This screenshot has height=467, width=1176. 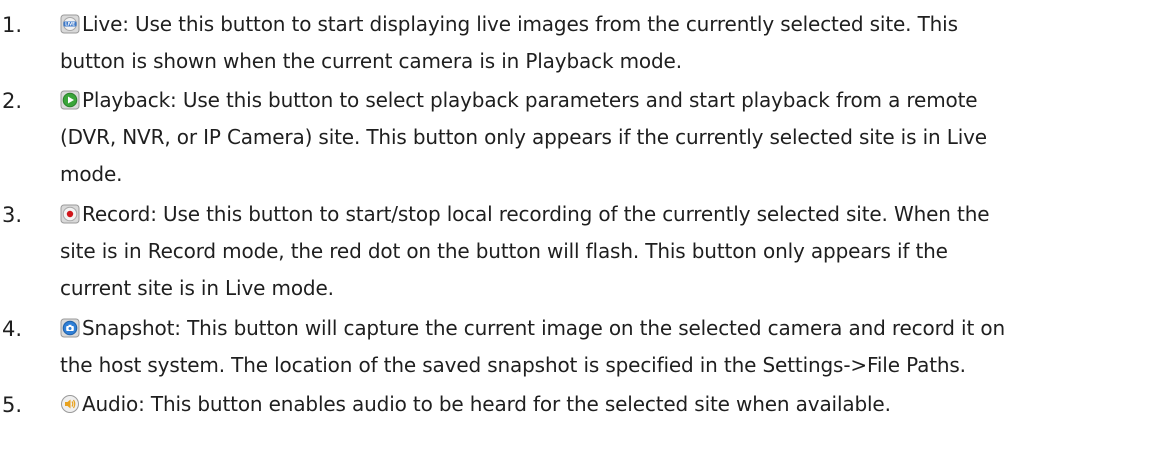 I want to click on svg-text: LIVE, so click(x=70, y=24).